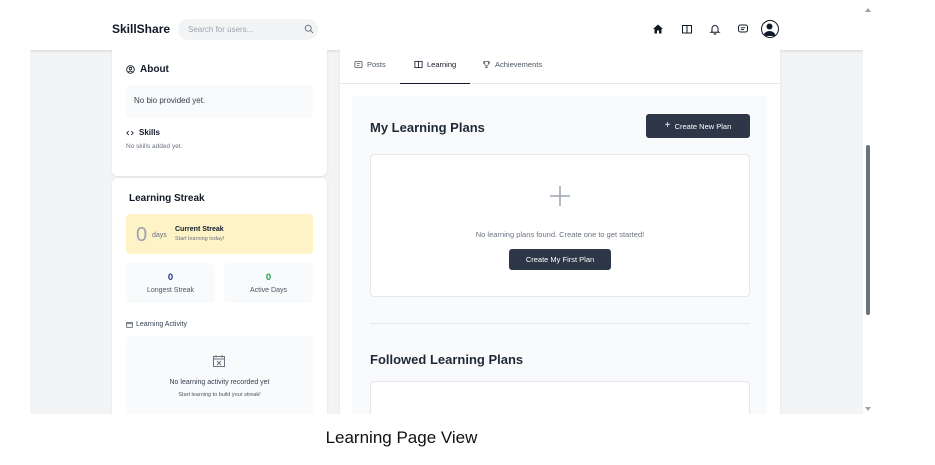  I want to click on tab-achievements: Achievements, so click(512, 71).